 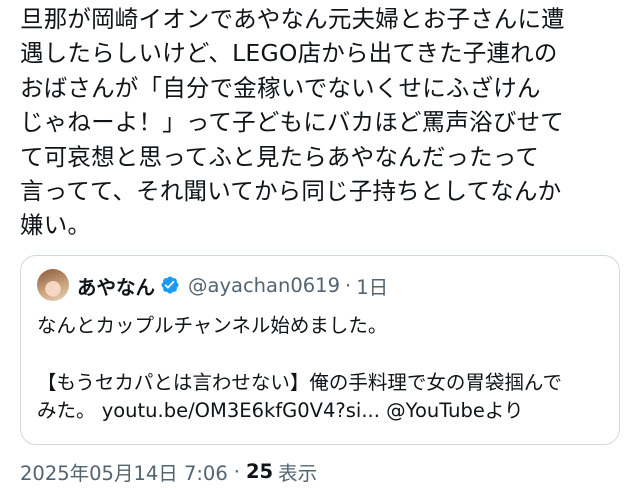 I want to click on tweet-text-line: て可哀想と思ってふと見たらあやなんだったって, so click(x=280, y=156).